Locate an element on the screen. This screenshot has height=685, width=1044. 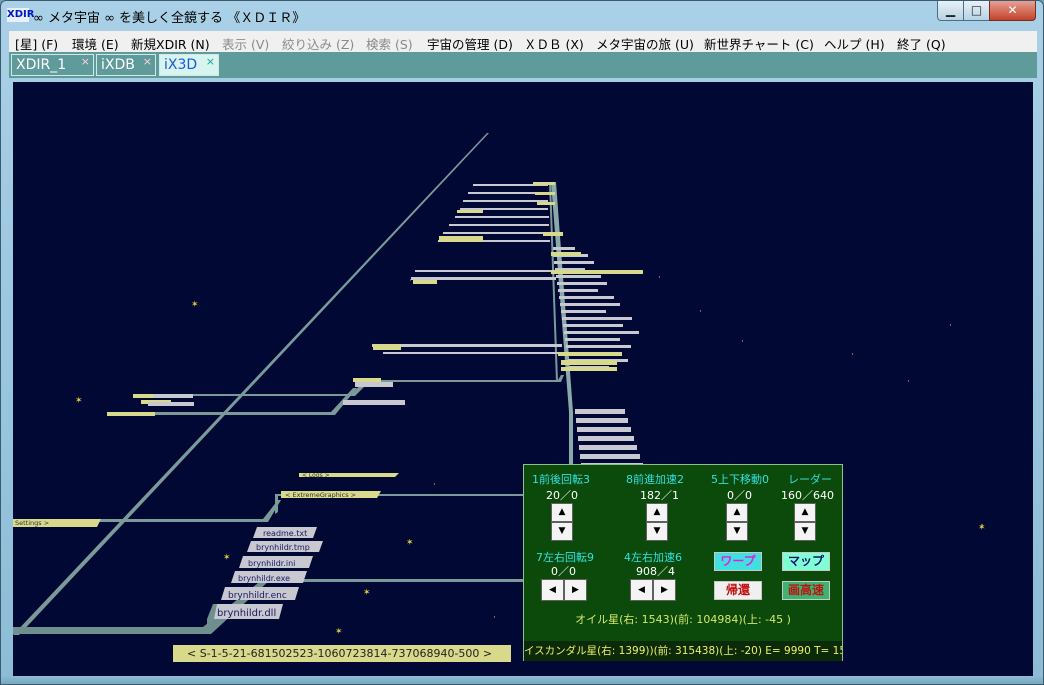
accel-fb-spinner: ▲ ▼ is located at coordinates (657, 522).